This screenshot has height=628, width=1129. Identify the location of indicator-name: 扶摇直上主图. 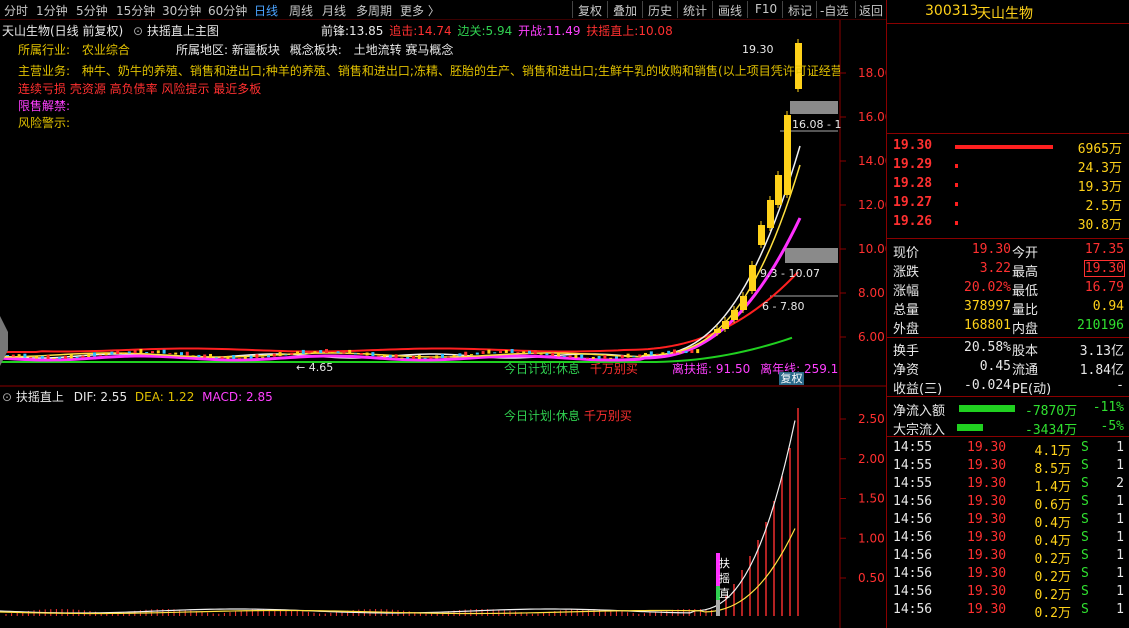
(183, 31).